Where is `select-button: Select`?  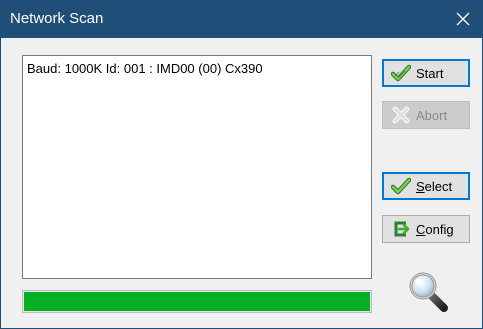
select-button: Select is located at coordinates (426, 186).